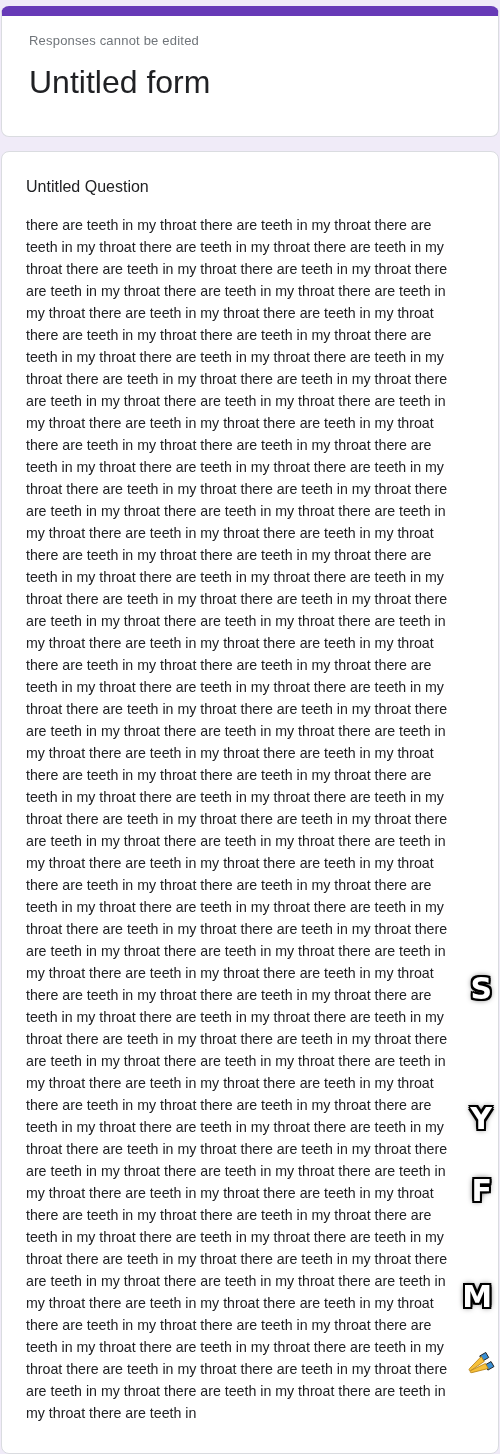  What do you see at coordinates (120, 82) in the screenshot?
I see `form-title: Untitled form` at bounding box center [120, 82].